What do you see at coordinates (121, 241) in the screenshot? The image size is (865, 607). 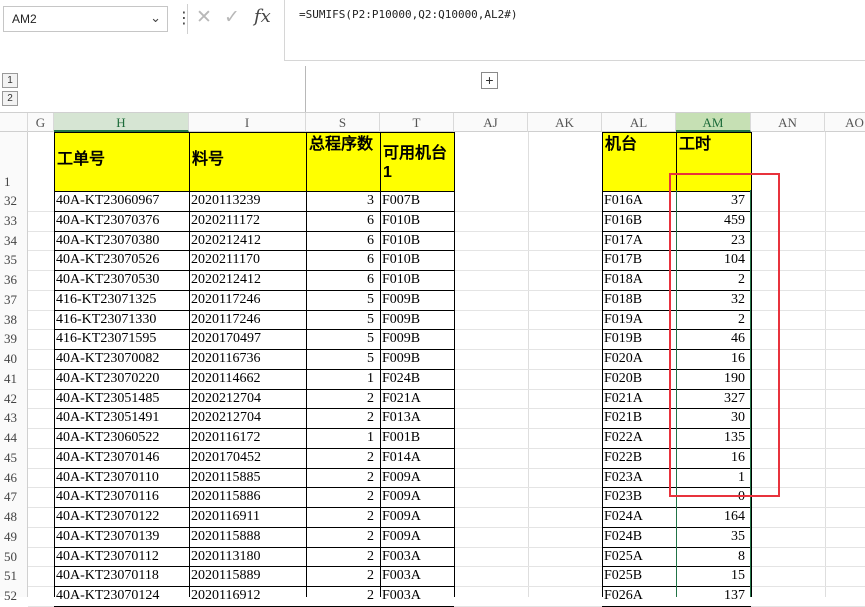 I see `cell-h: 40A-KT23070380` at bounding box center [121, 241].